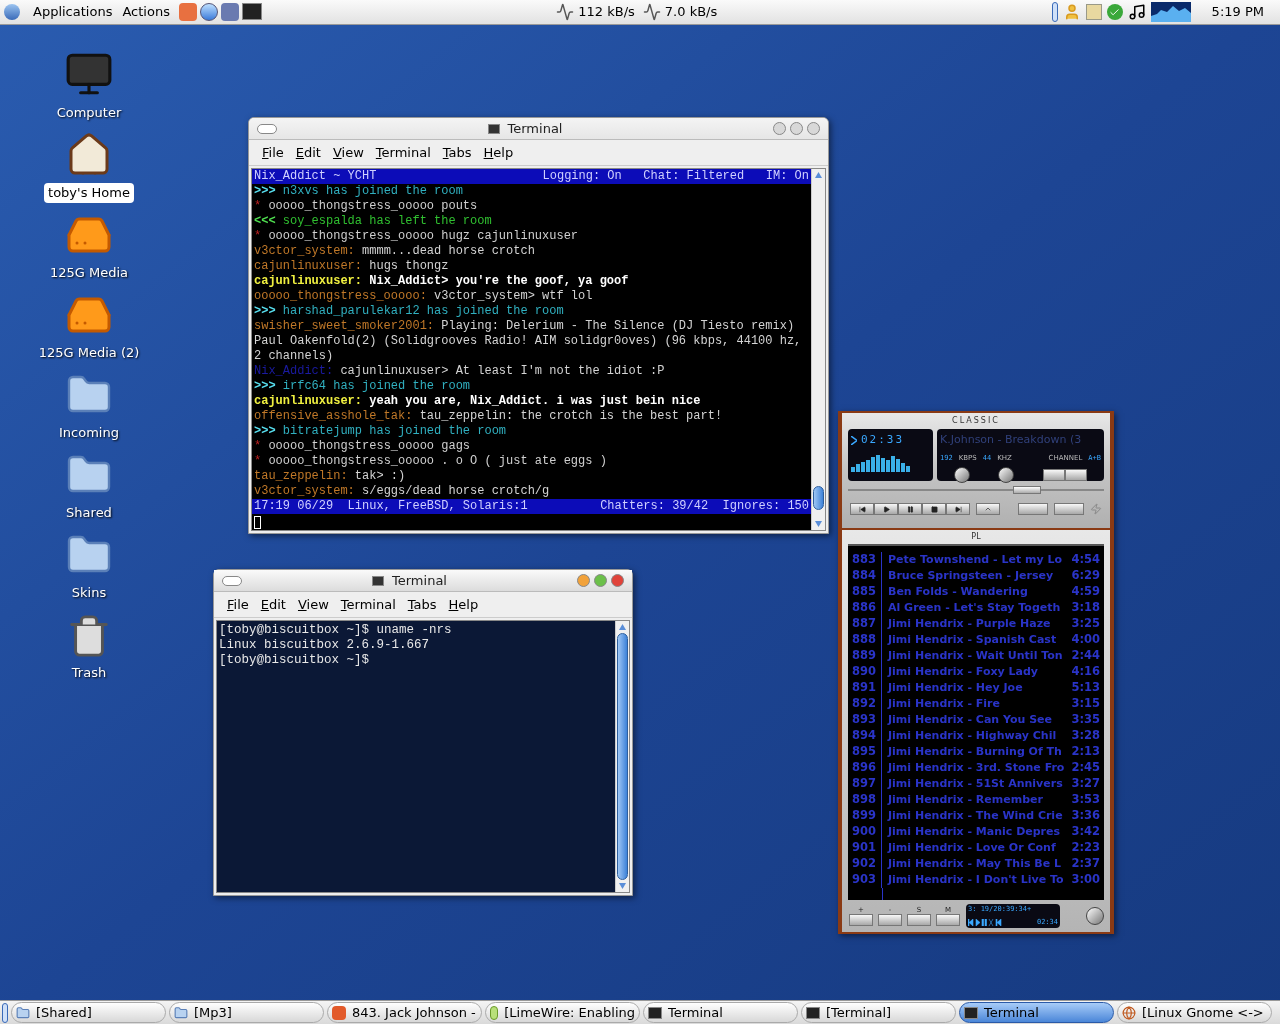 Image resolution: width=1280 pixels, height=1024 pixels. What do you see at coordinates (1237, 12) in the screenshot?
I see `clock: 5:19 PM` at bounding box center [1237, 12].